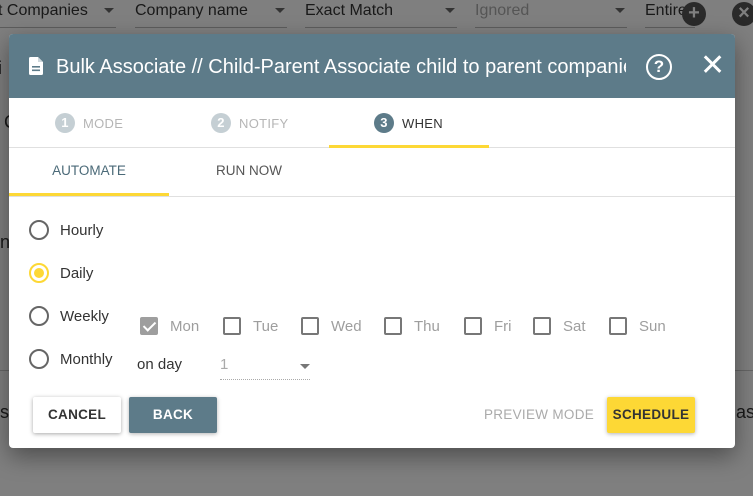  What do you see at coordinates (250, 326) in the screenshot?
I see `weekday-tue: Tue` at bounding box center [250, 326].